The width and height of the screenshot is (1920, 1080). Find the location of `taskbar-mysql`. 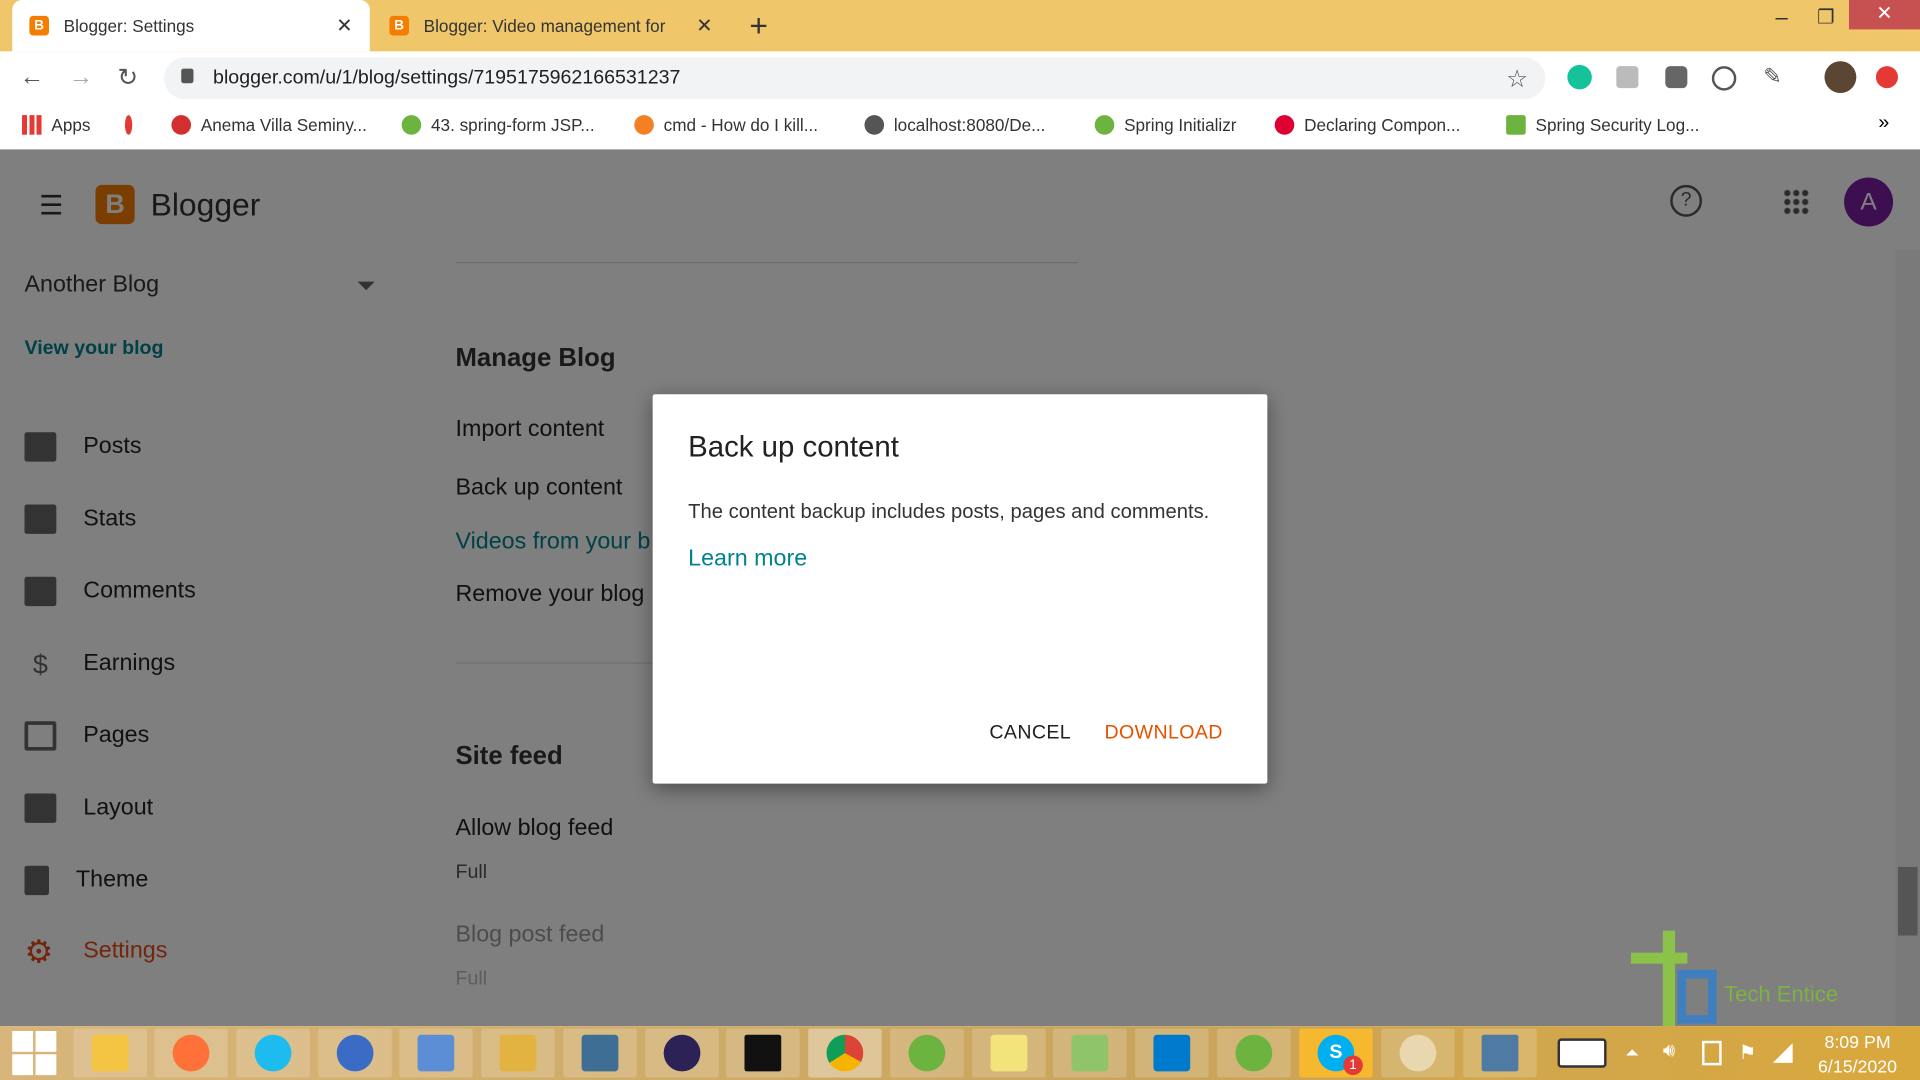

taskbar-mysql is located at coordinates (600, 1053).